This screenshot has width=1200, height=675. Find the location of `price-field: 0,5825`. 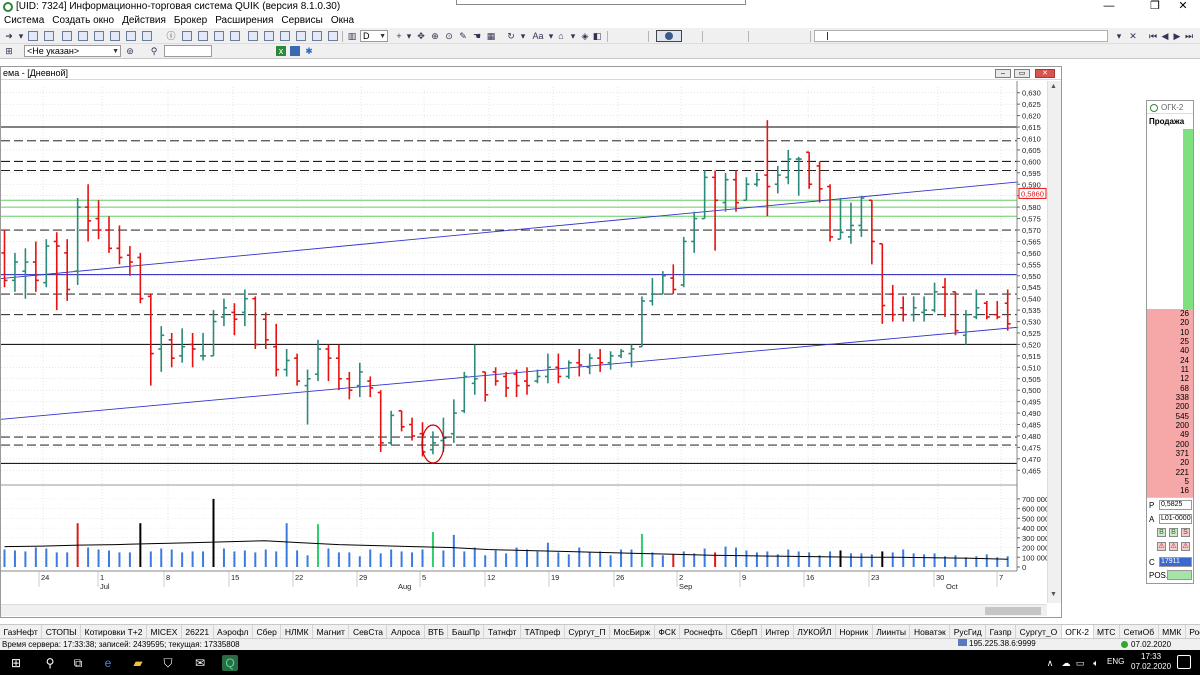

price-field: 0,5825 is located at coordinates (1175, 505).